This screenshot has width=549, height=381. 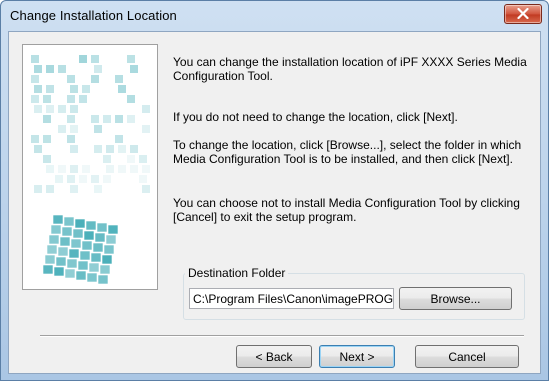 What do you see at coordinates (274, 16) in the screenshot?
I see `title-bar: Change Installation Location` at bounding box center [274, 16].